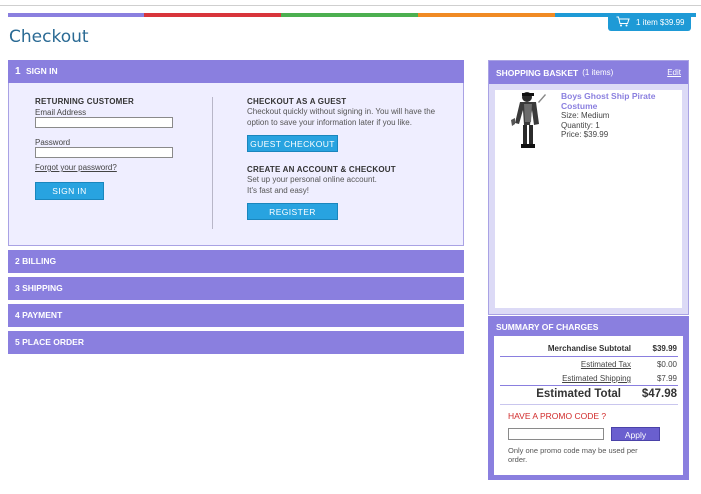  What do you see at coordinates (212, 163) in the screenshot?
I see `section-divider` at bounding box center [212, 163].